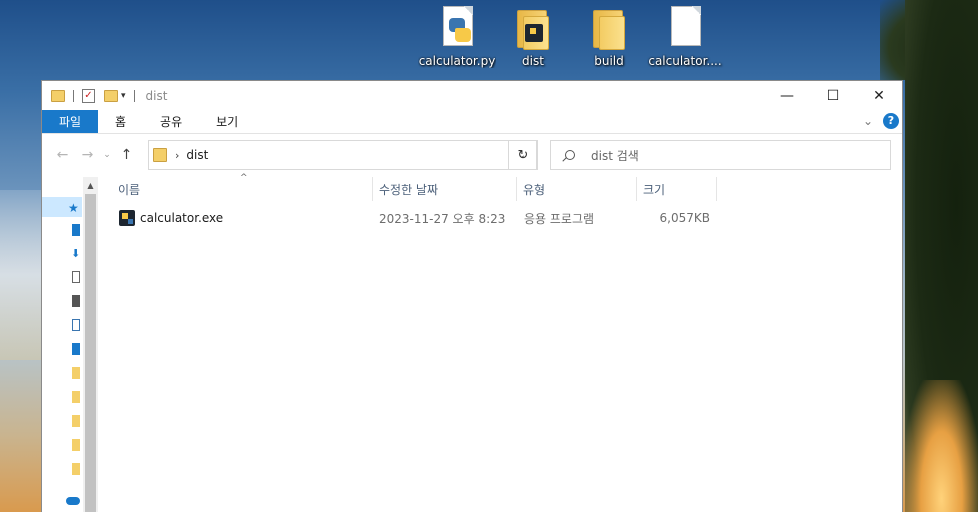 This screenshot has height=512, width=978. Describe the element at coordinates (941, 446) in the screenshot. I see `background-sunset` at that location.